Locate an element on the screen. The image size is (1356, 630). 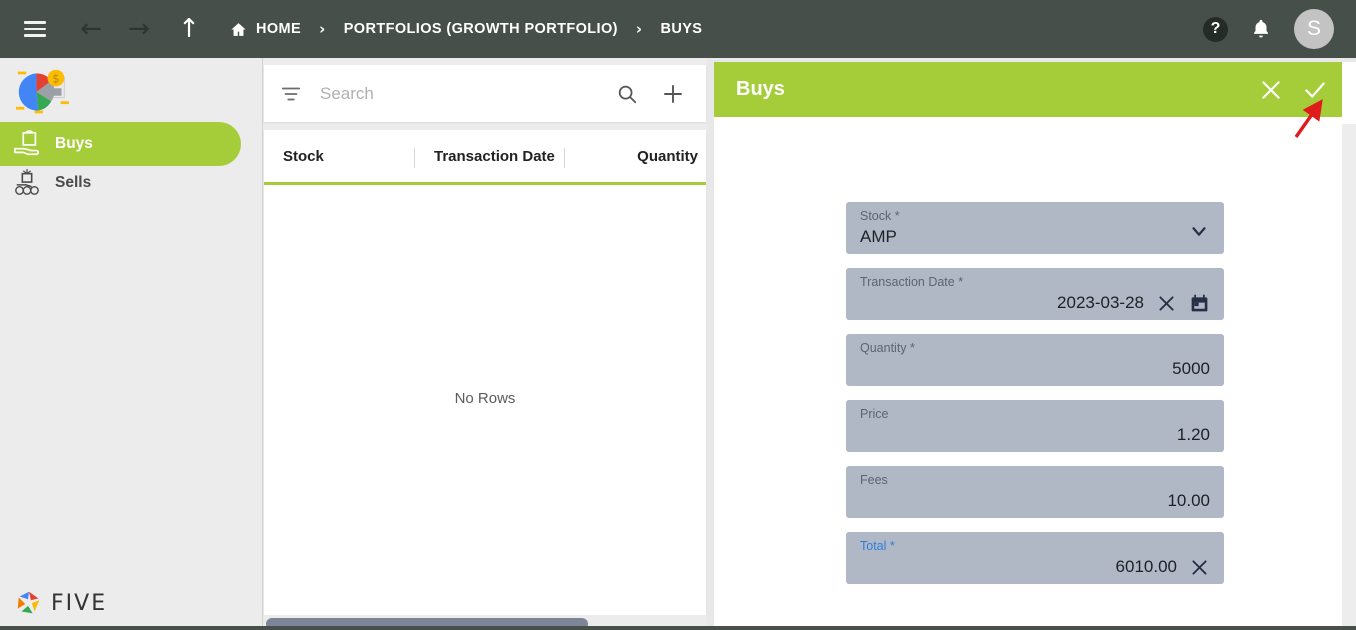
five-pinwheel-icon is located at coordinates (28, 602).